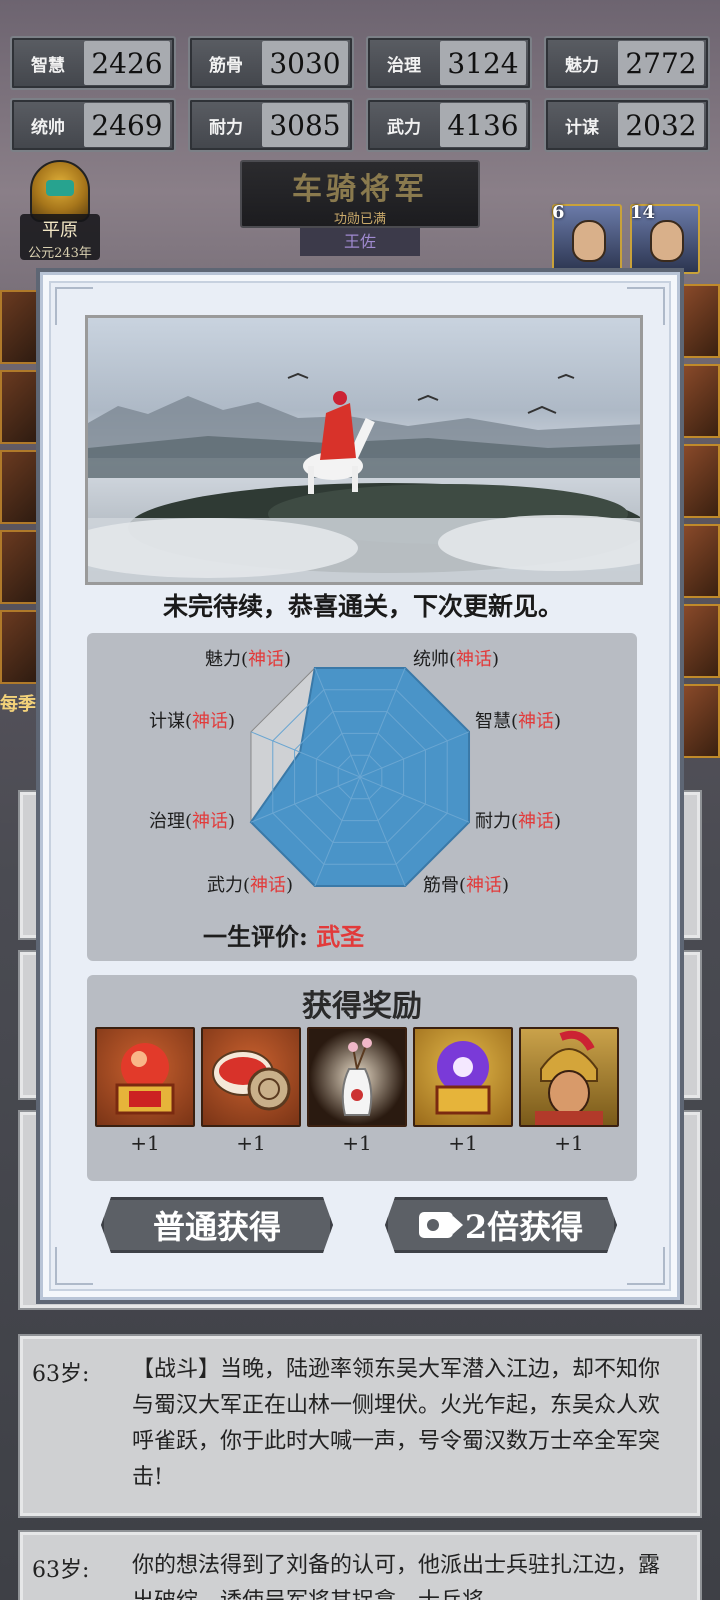  Describe the element at coordinates (362, 606) in the screenshot. I see `ending-headline: 未完待续，恭喜通关，下次更新见。` at that location.